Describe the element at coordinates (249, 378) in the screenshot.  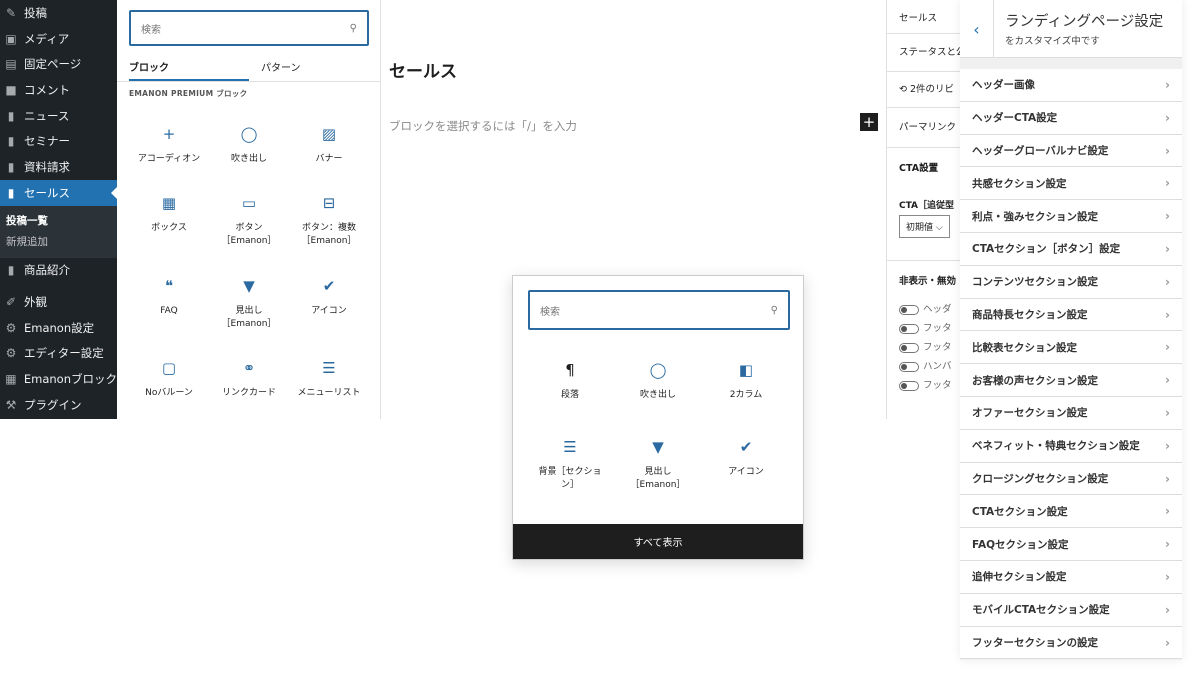
I see `block-link-card: ⚭ リンクカード` at that location.